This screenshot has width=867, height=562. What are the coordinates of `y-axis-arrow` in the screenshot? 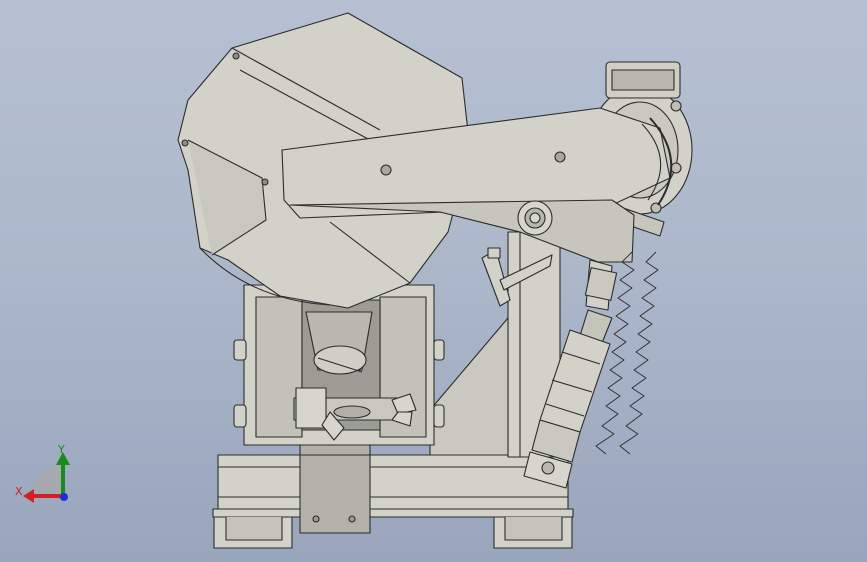 It's located at (63, 478).